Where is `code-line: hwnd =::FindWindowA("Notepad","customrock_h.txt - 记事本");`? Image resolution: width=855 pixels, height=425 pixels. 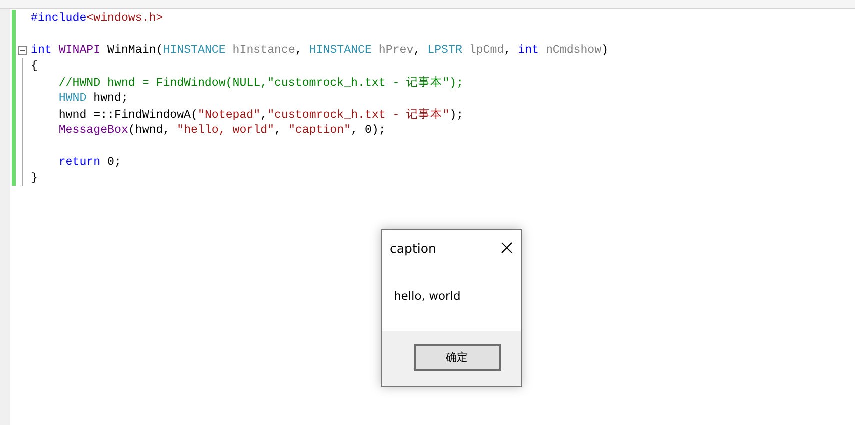 code-line: hwnd =::FindWindowA("Notepad","customrock_h.txt - 记事本"); is located at coordinates (261, 115).